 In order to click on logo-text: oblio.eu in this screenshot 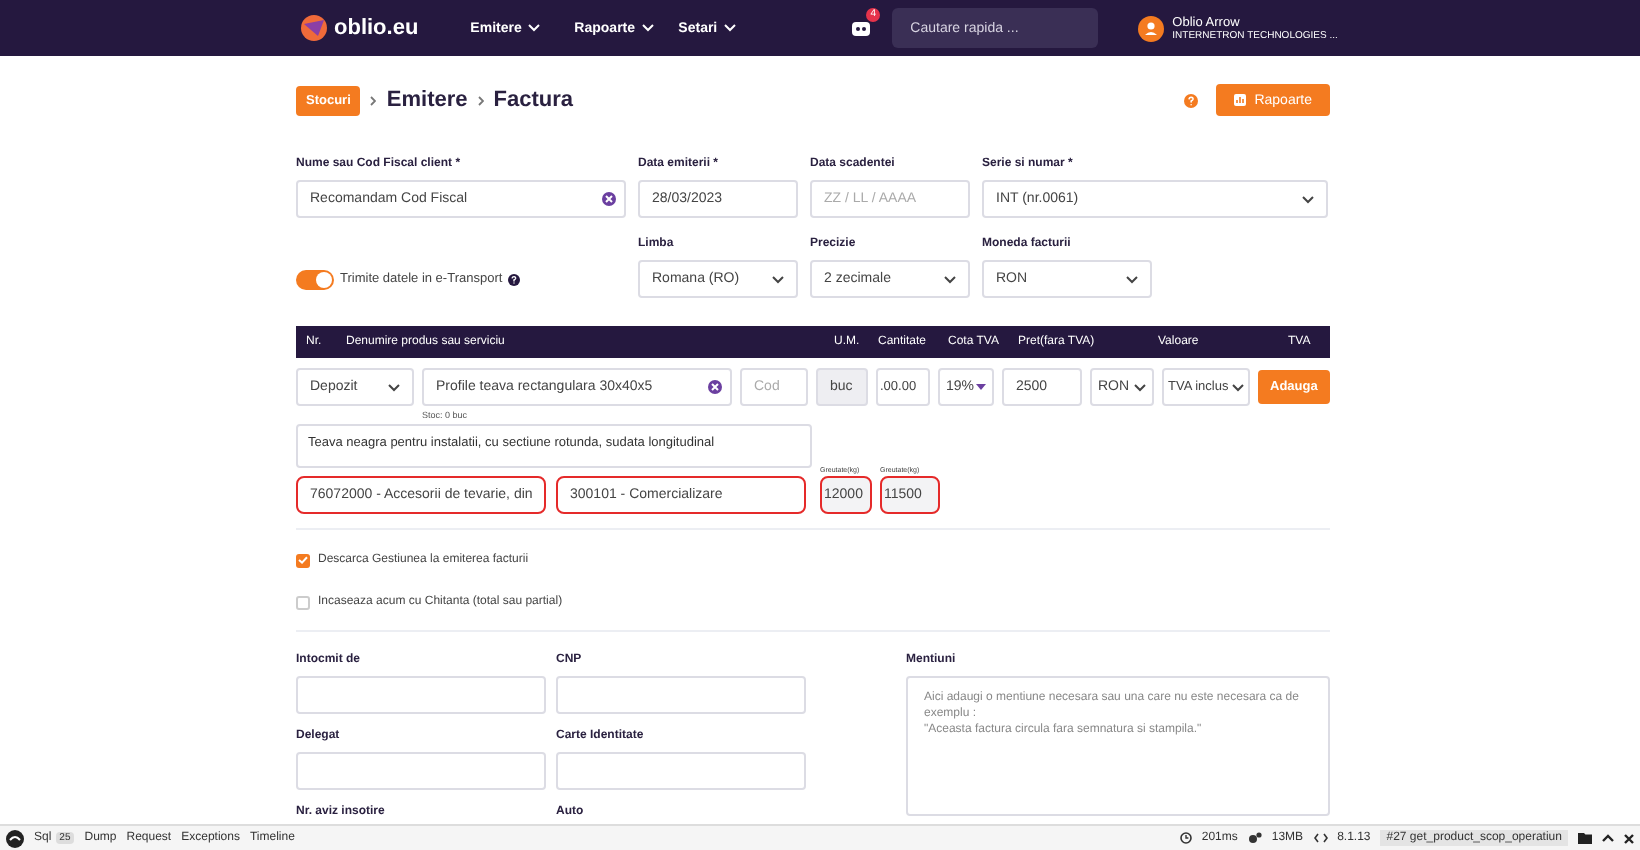, I will do `click(376, 28)`.